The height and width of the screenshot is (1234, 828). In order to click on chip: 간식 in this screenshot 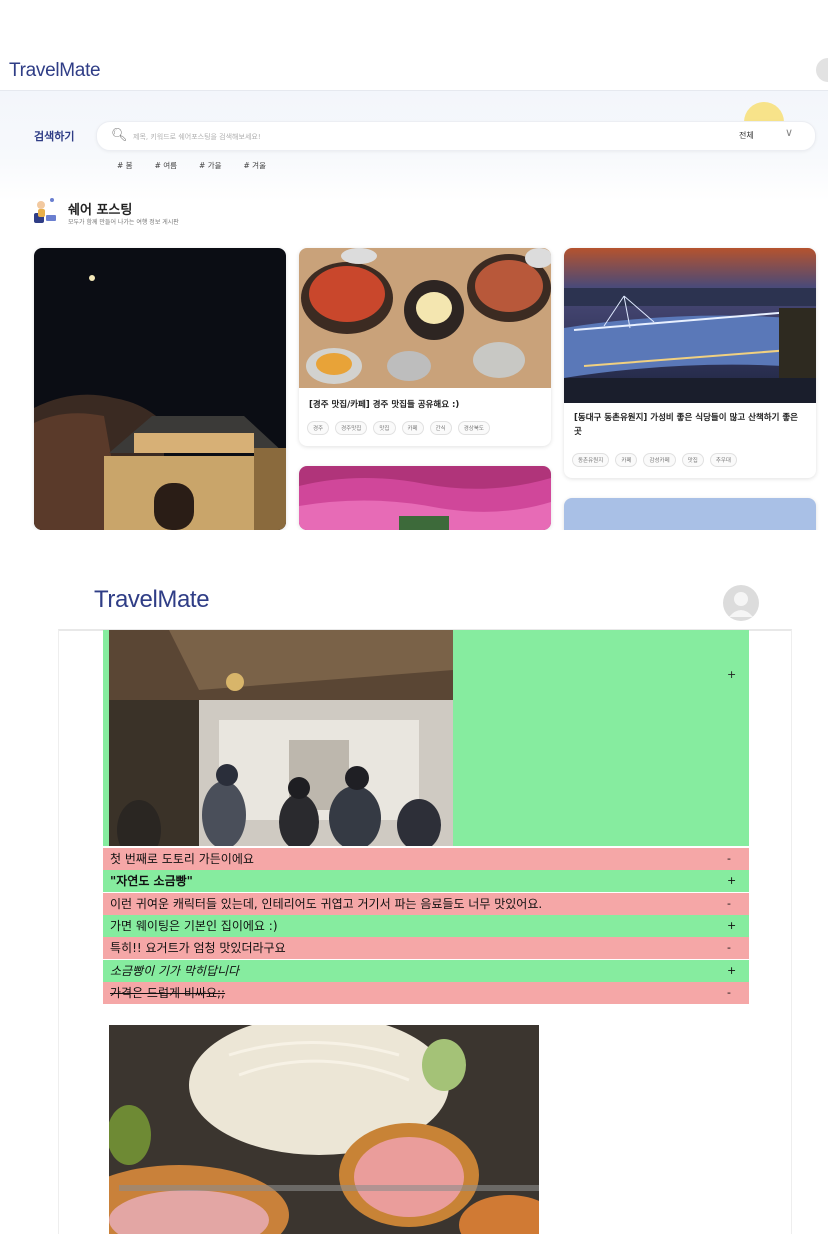, I will do `click(440, 428)`.